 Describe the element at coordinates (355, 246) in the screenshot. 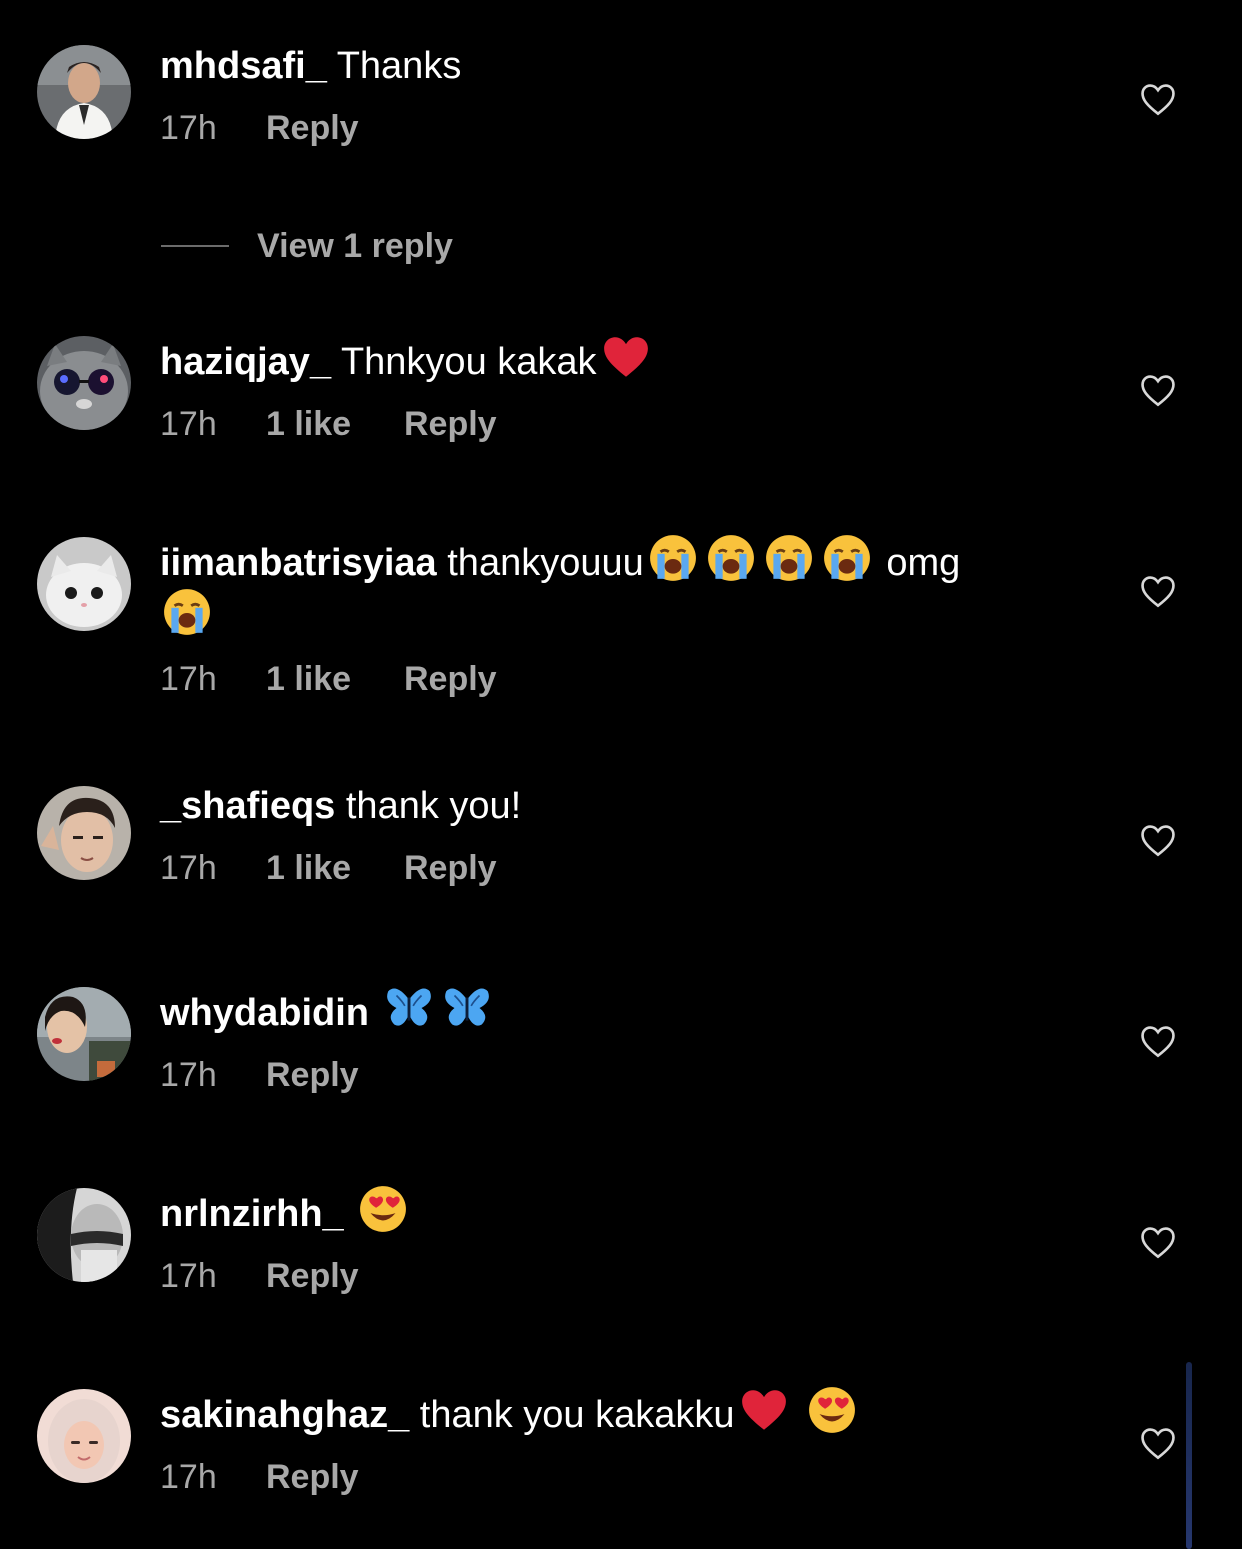

I see `view-replies-label: View 1 reply` at that location.